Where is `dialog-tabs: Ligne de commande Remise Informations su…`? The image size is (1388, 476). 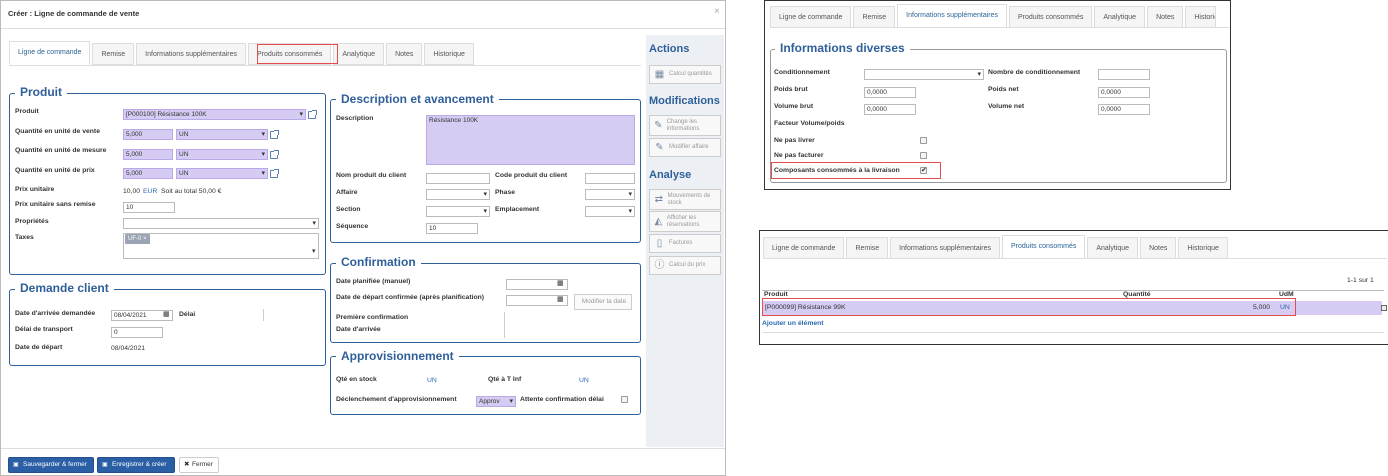 dialog-tabs: Ligne de commande Remise Informations su… is located at coordinates (242, 53).